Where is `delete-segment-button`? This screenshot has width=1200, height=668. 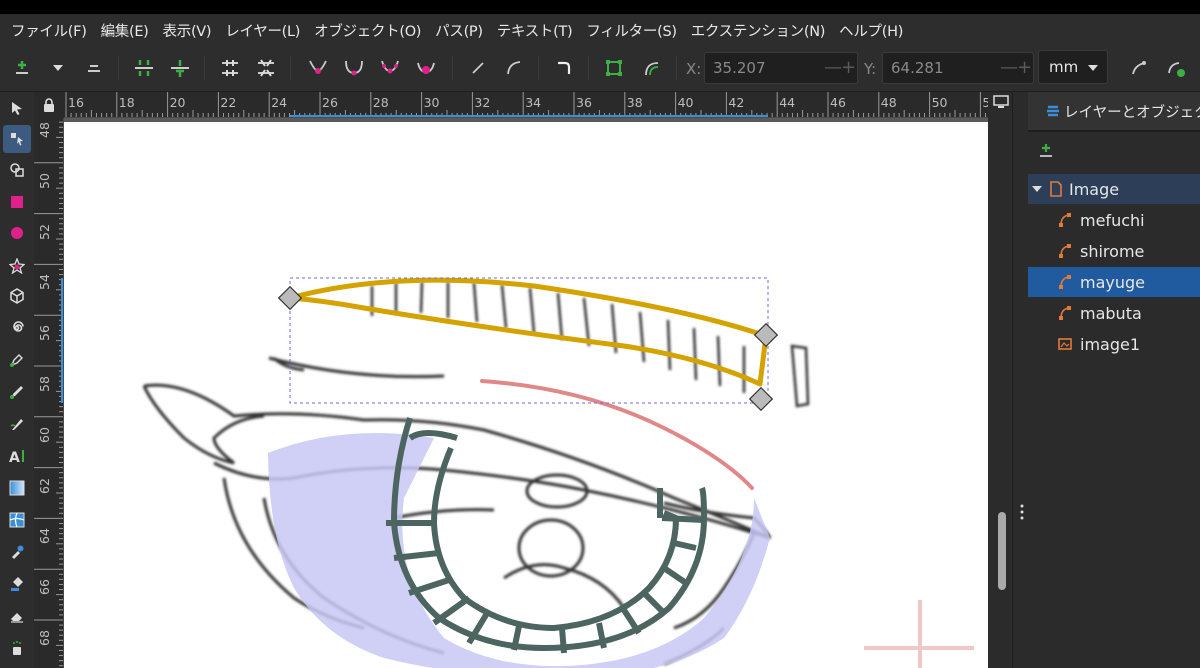
delete-segment-button is located at coordinates (266, 68).